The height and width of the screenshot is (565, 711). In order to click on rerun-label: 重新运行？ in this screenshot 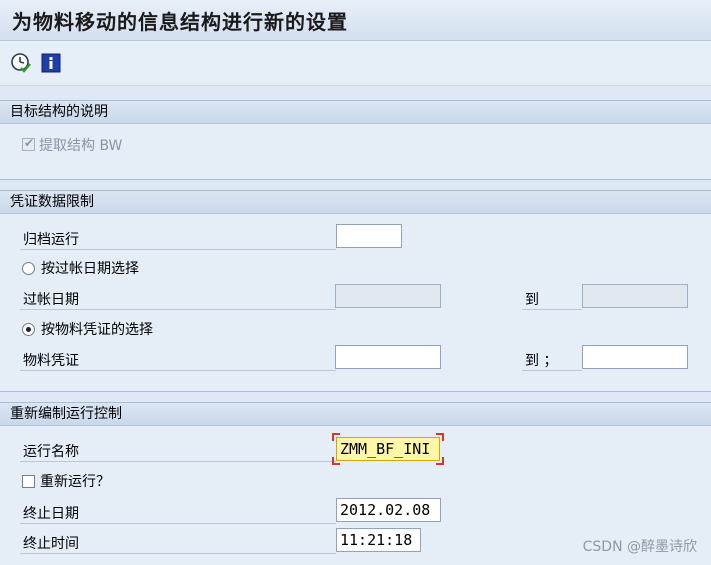, I will do `click(75, 482)`.